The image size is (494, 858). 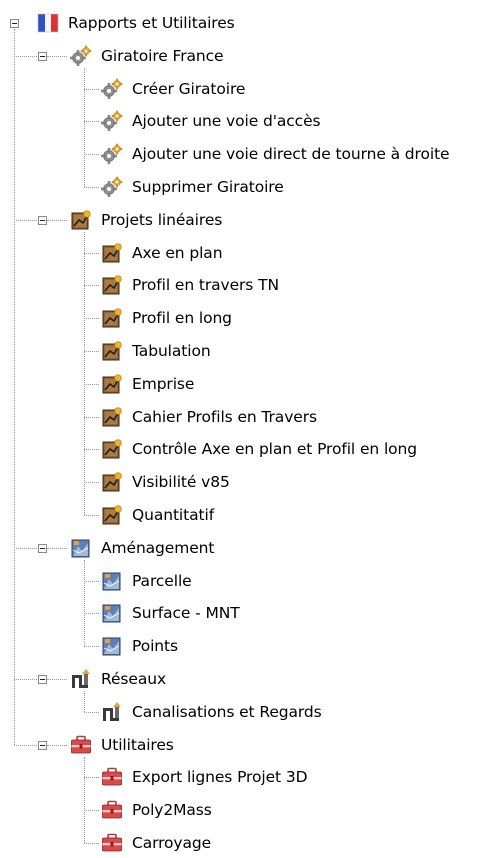 What do you see at coordinates (137, 745) in the screenshot?
I see `tree-group-label: Utilitaires` at bounding box center [137, 745].